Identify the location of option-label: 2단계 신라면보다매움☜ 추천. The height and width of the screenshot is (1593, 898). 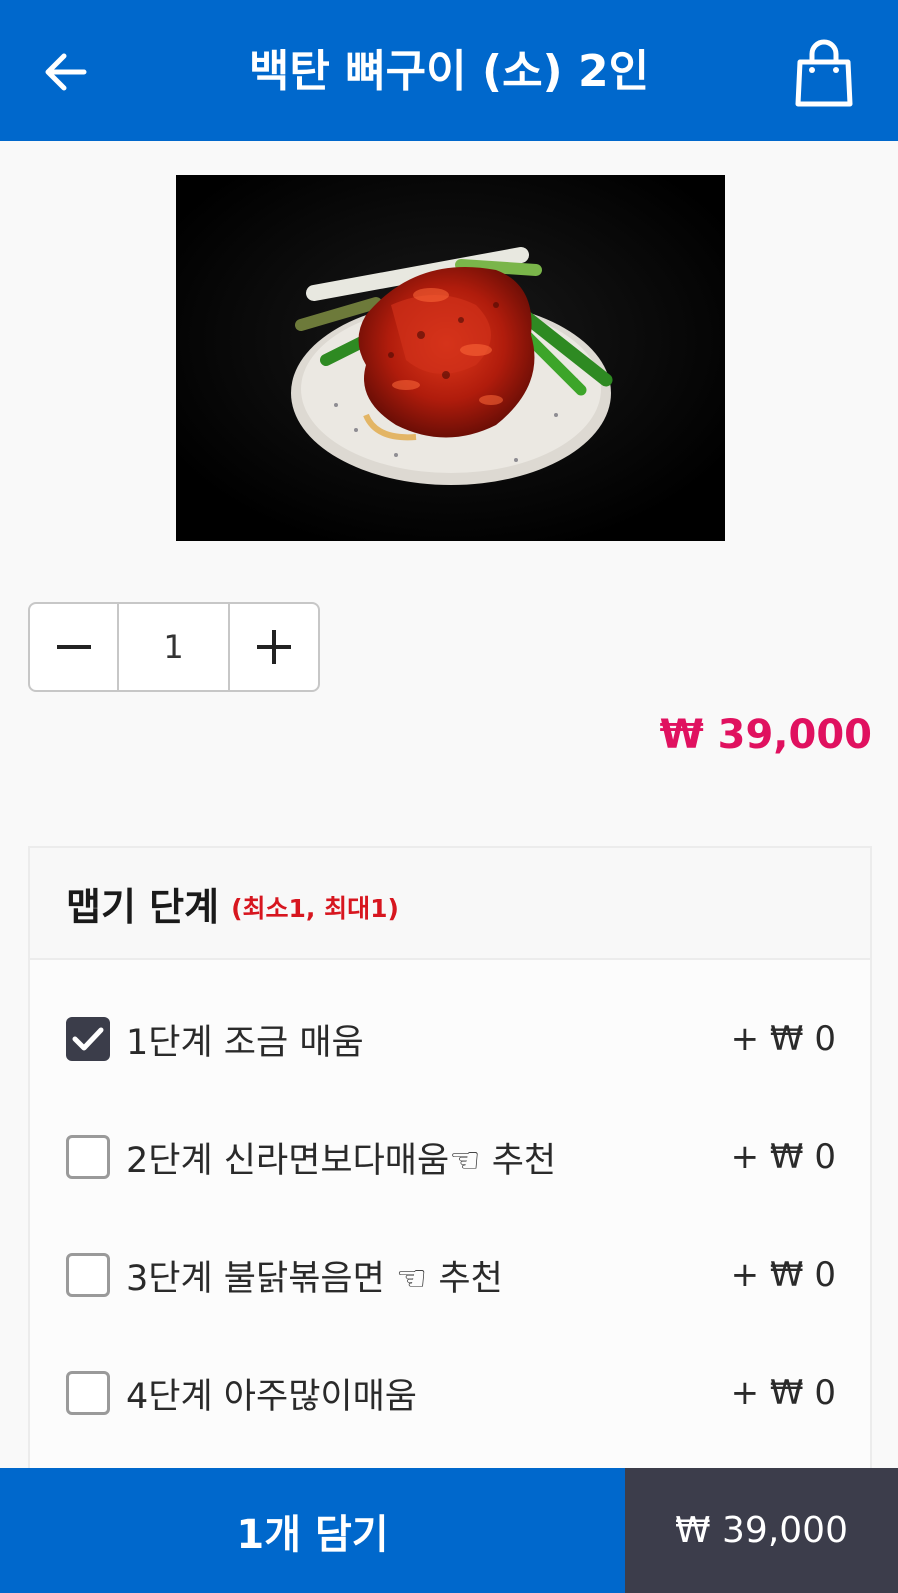
(341, 1160).